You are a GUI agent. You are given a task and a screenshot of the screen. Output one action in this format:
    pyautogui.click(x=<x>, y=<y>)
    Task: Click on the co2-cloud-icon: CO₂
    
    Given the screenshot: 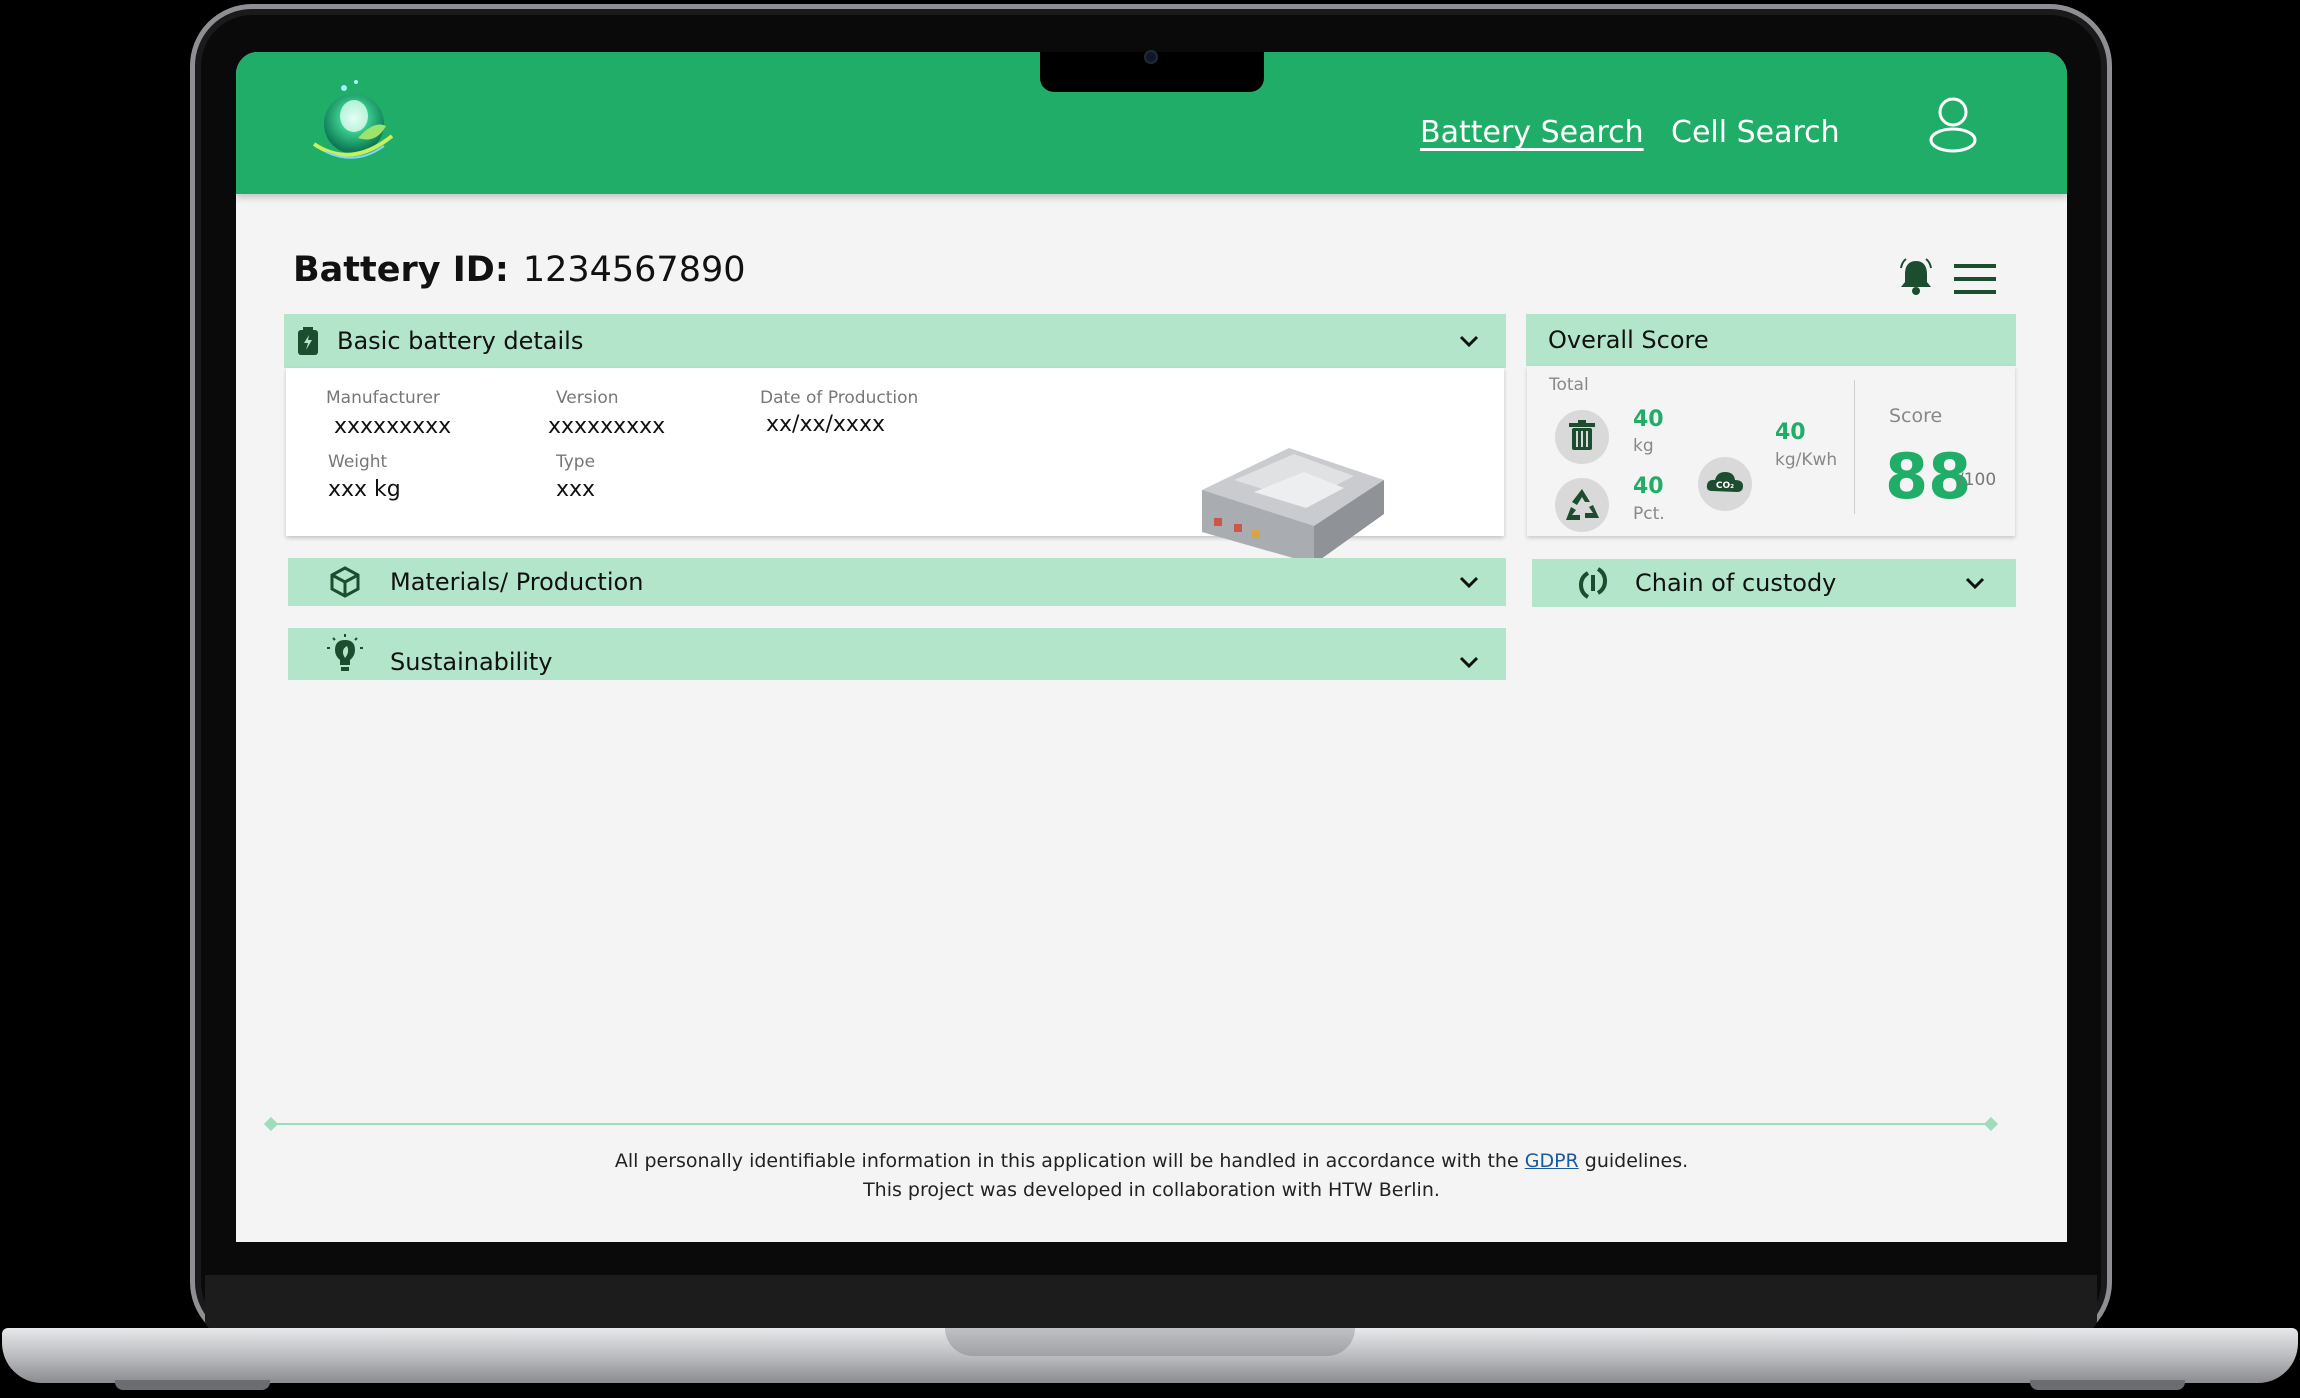 What is the action you would take?
    pyautogui.click(x=1725, y=484)
    